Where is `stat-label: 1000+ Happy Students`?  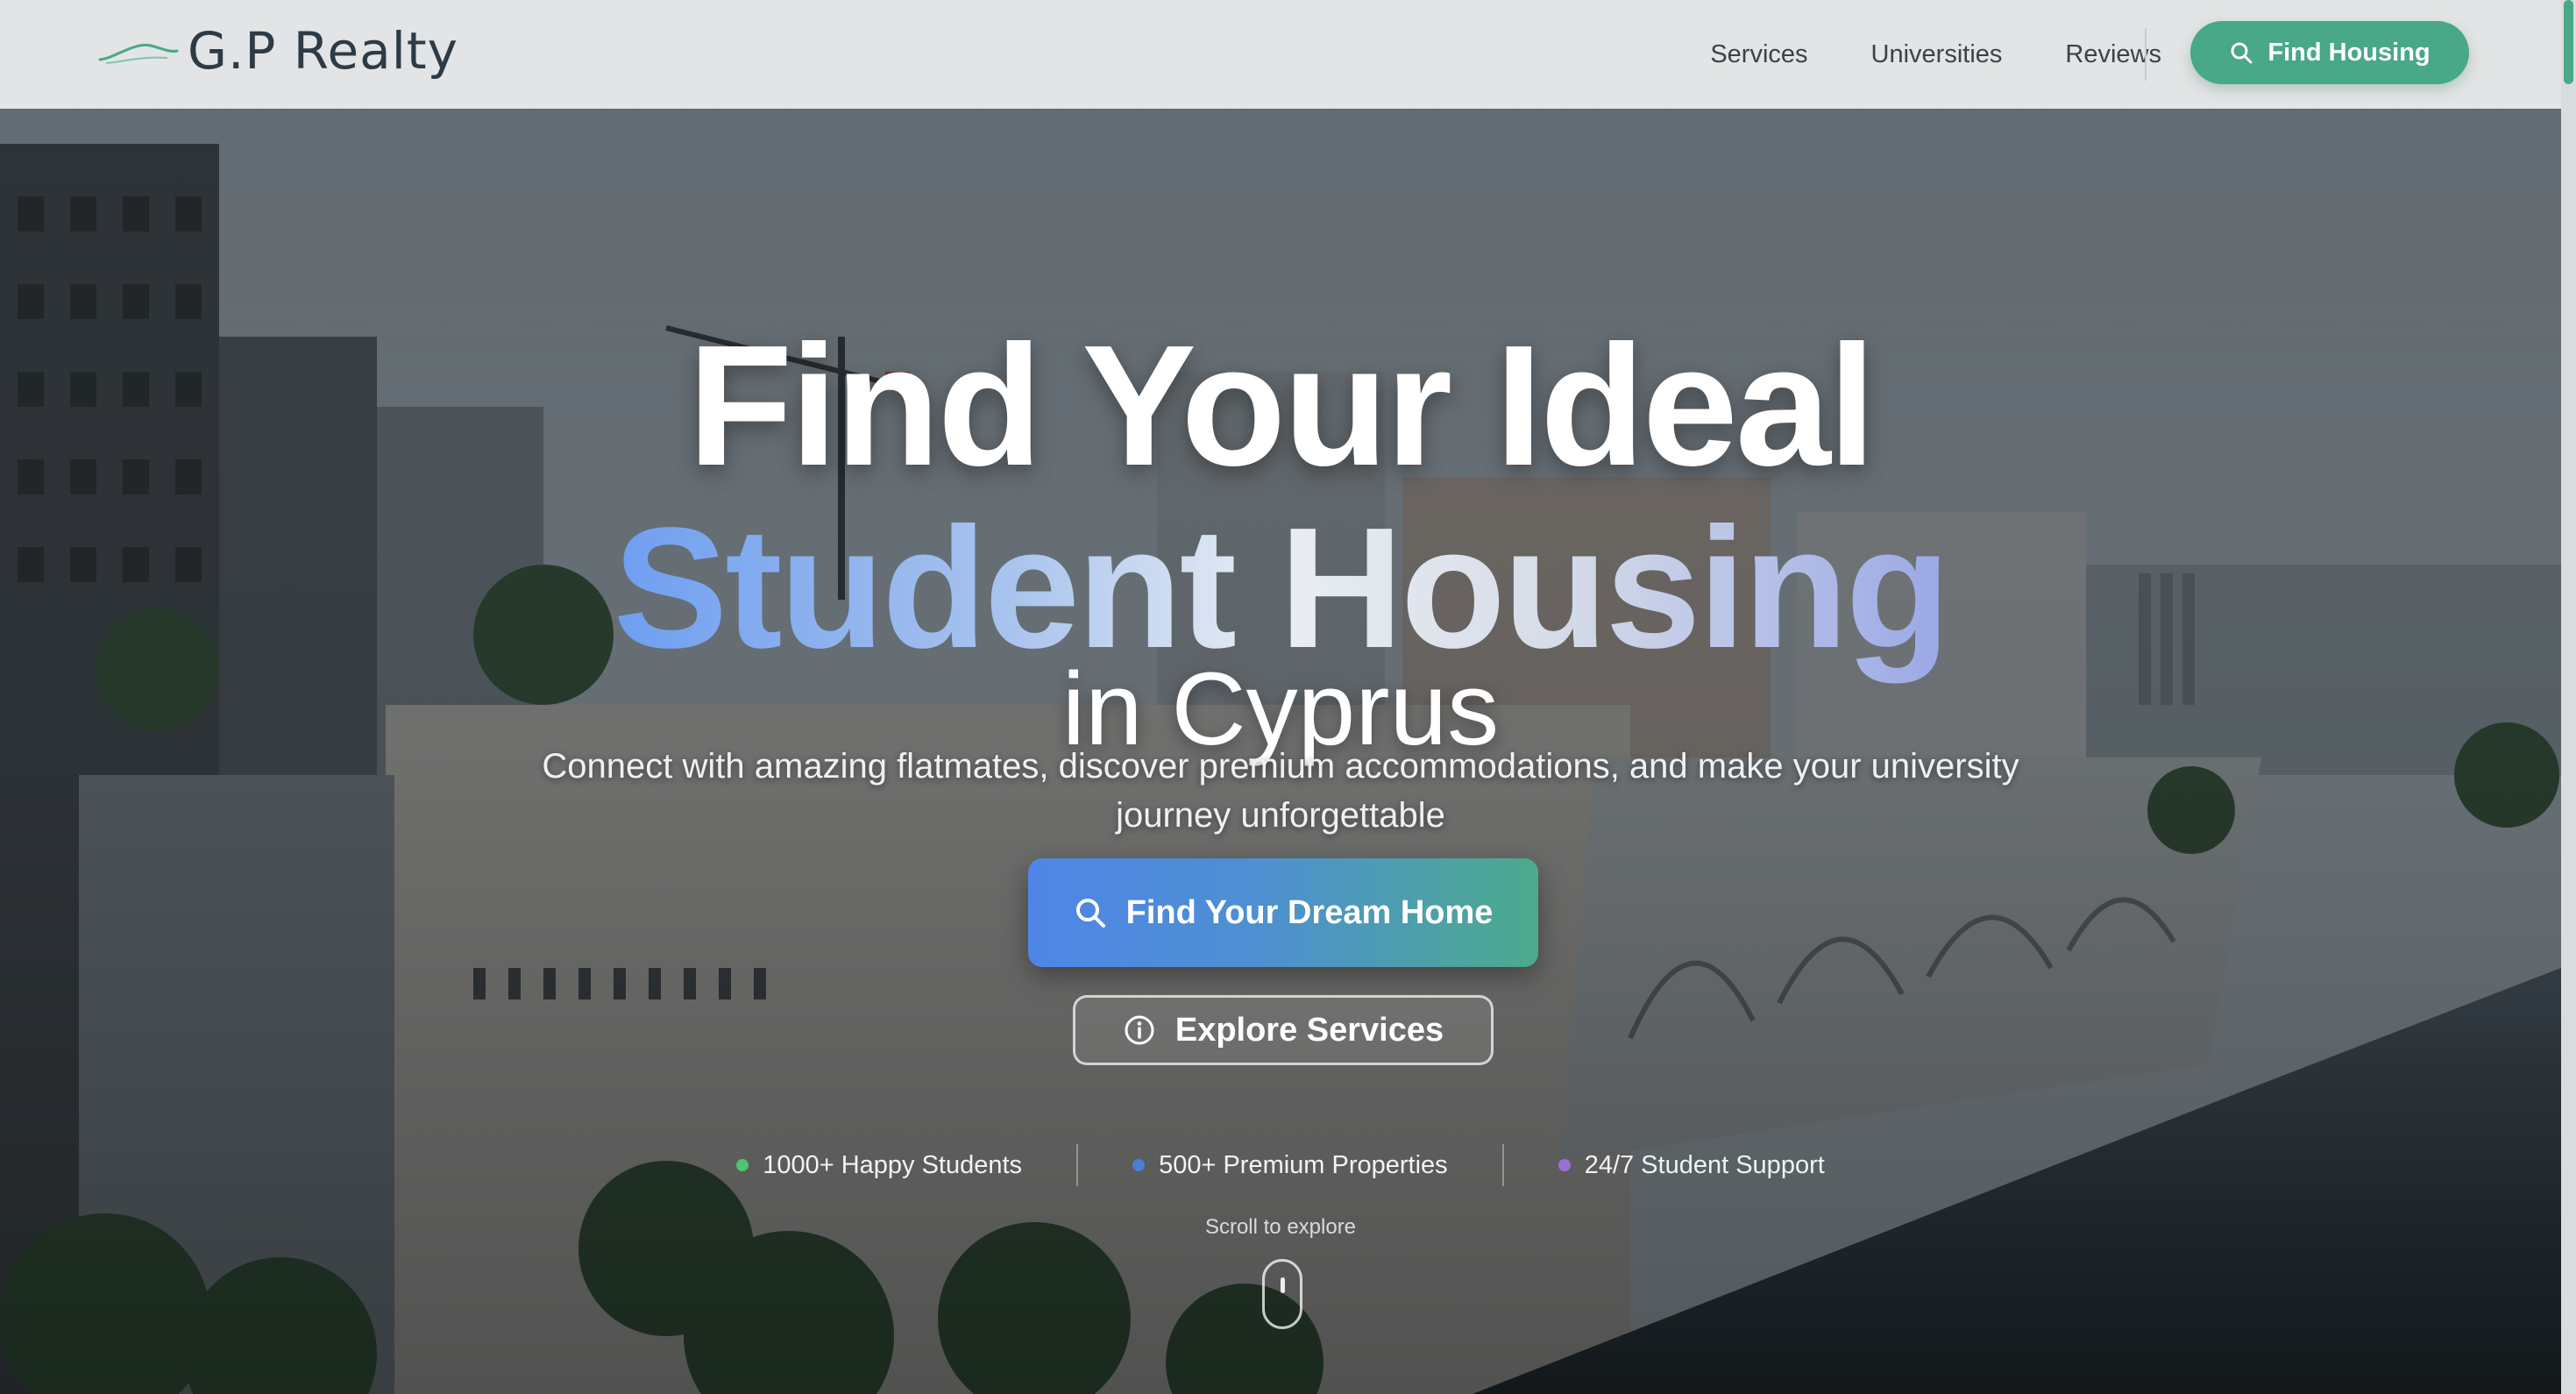
stat-label: 1000+ Happy Students is located at coordinates (893, 1164).